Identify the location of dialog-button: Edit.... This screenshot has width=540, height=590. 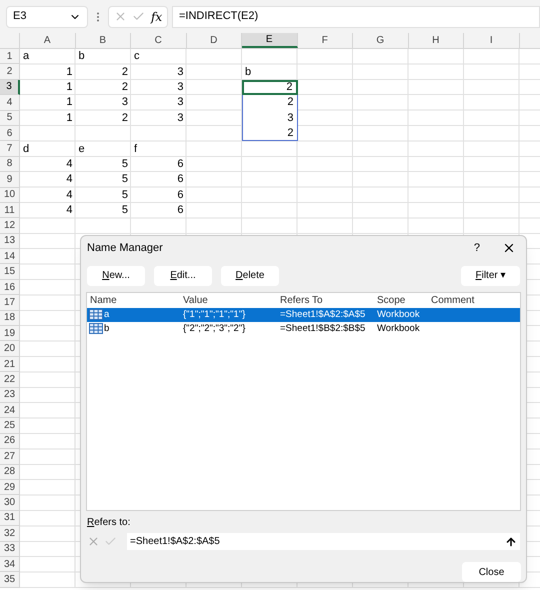
(183, 276).